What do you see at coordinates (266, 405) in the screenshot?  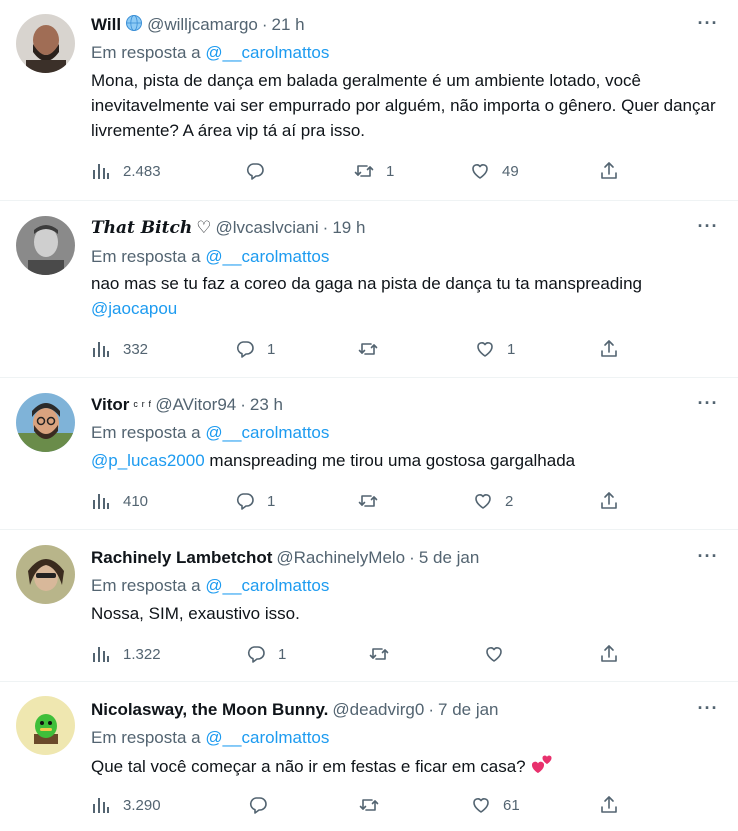 I see `tweet-time: 23 h` at bounding box center [266, 405].